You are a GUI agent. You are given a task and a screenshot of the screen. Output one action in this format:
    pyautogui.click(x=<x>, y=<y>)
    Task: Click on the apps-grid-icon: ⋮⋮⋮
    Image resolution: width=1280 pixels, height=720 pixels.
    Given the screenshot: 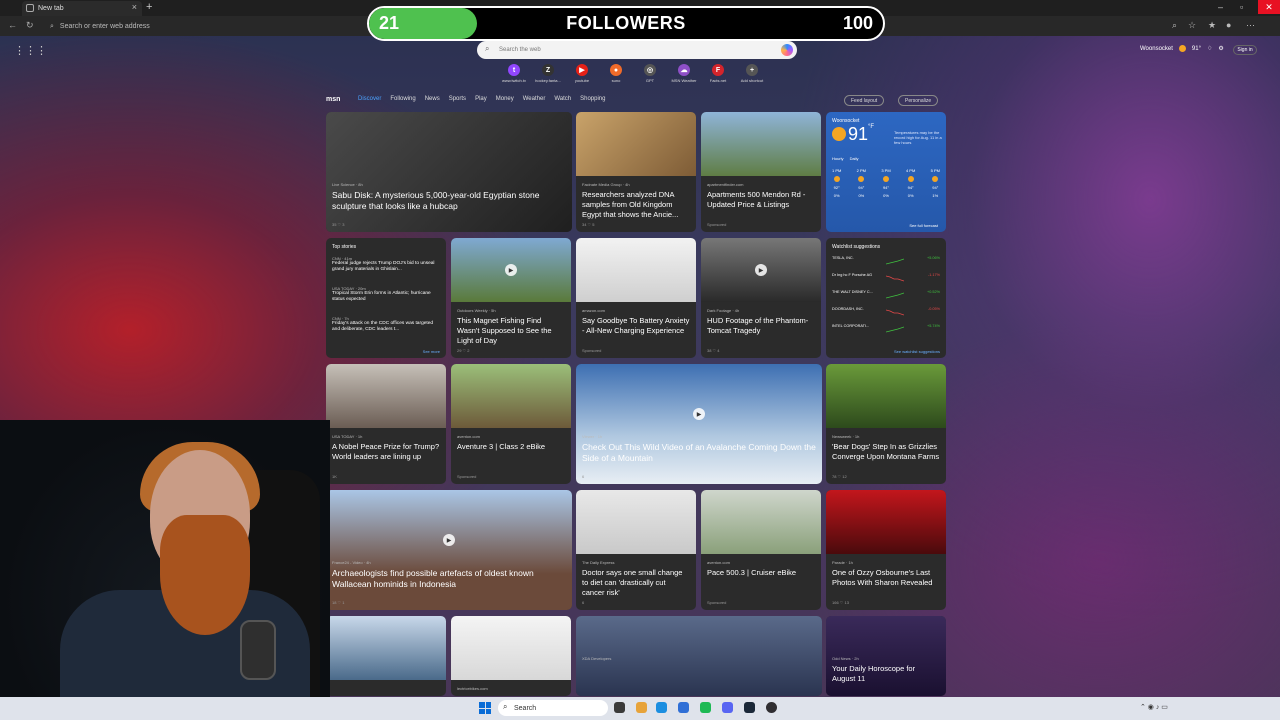 What is the action you would take?
    pyautogui.click(x=30, y=50)
    